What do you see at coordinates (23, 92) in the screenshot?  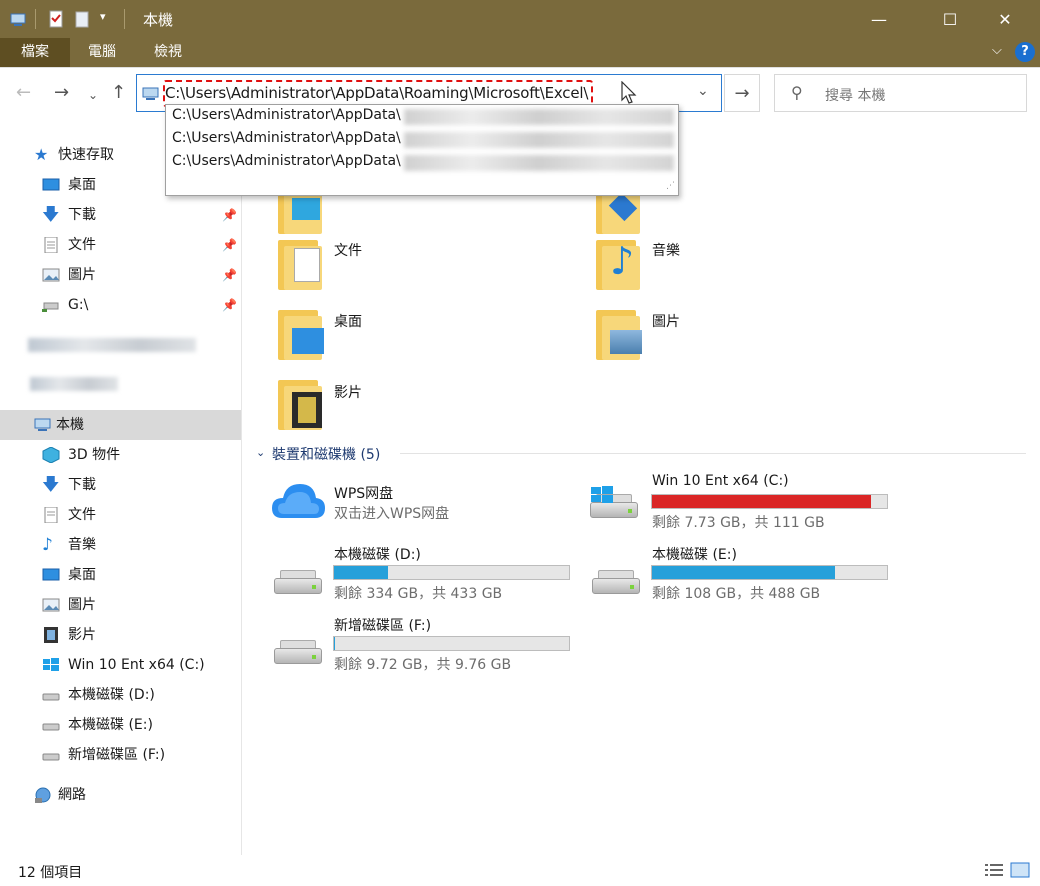 I see `back-button: ←` at bounding box center [23, 92].